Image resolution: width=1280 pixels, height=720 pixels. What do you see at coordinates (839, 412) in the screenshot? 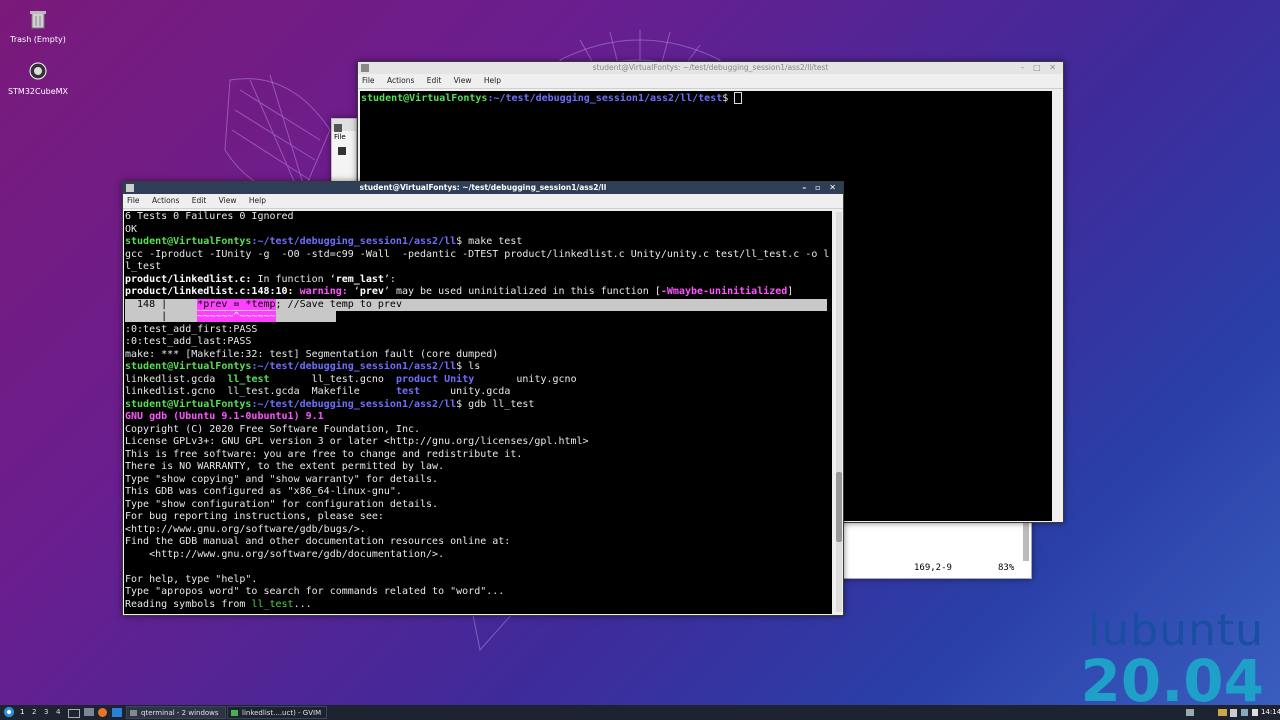
I see `front-terminal-scrollbar` at bounding box center [839, 412].